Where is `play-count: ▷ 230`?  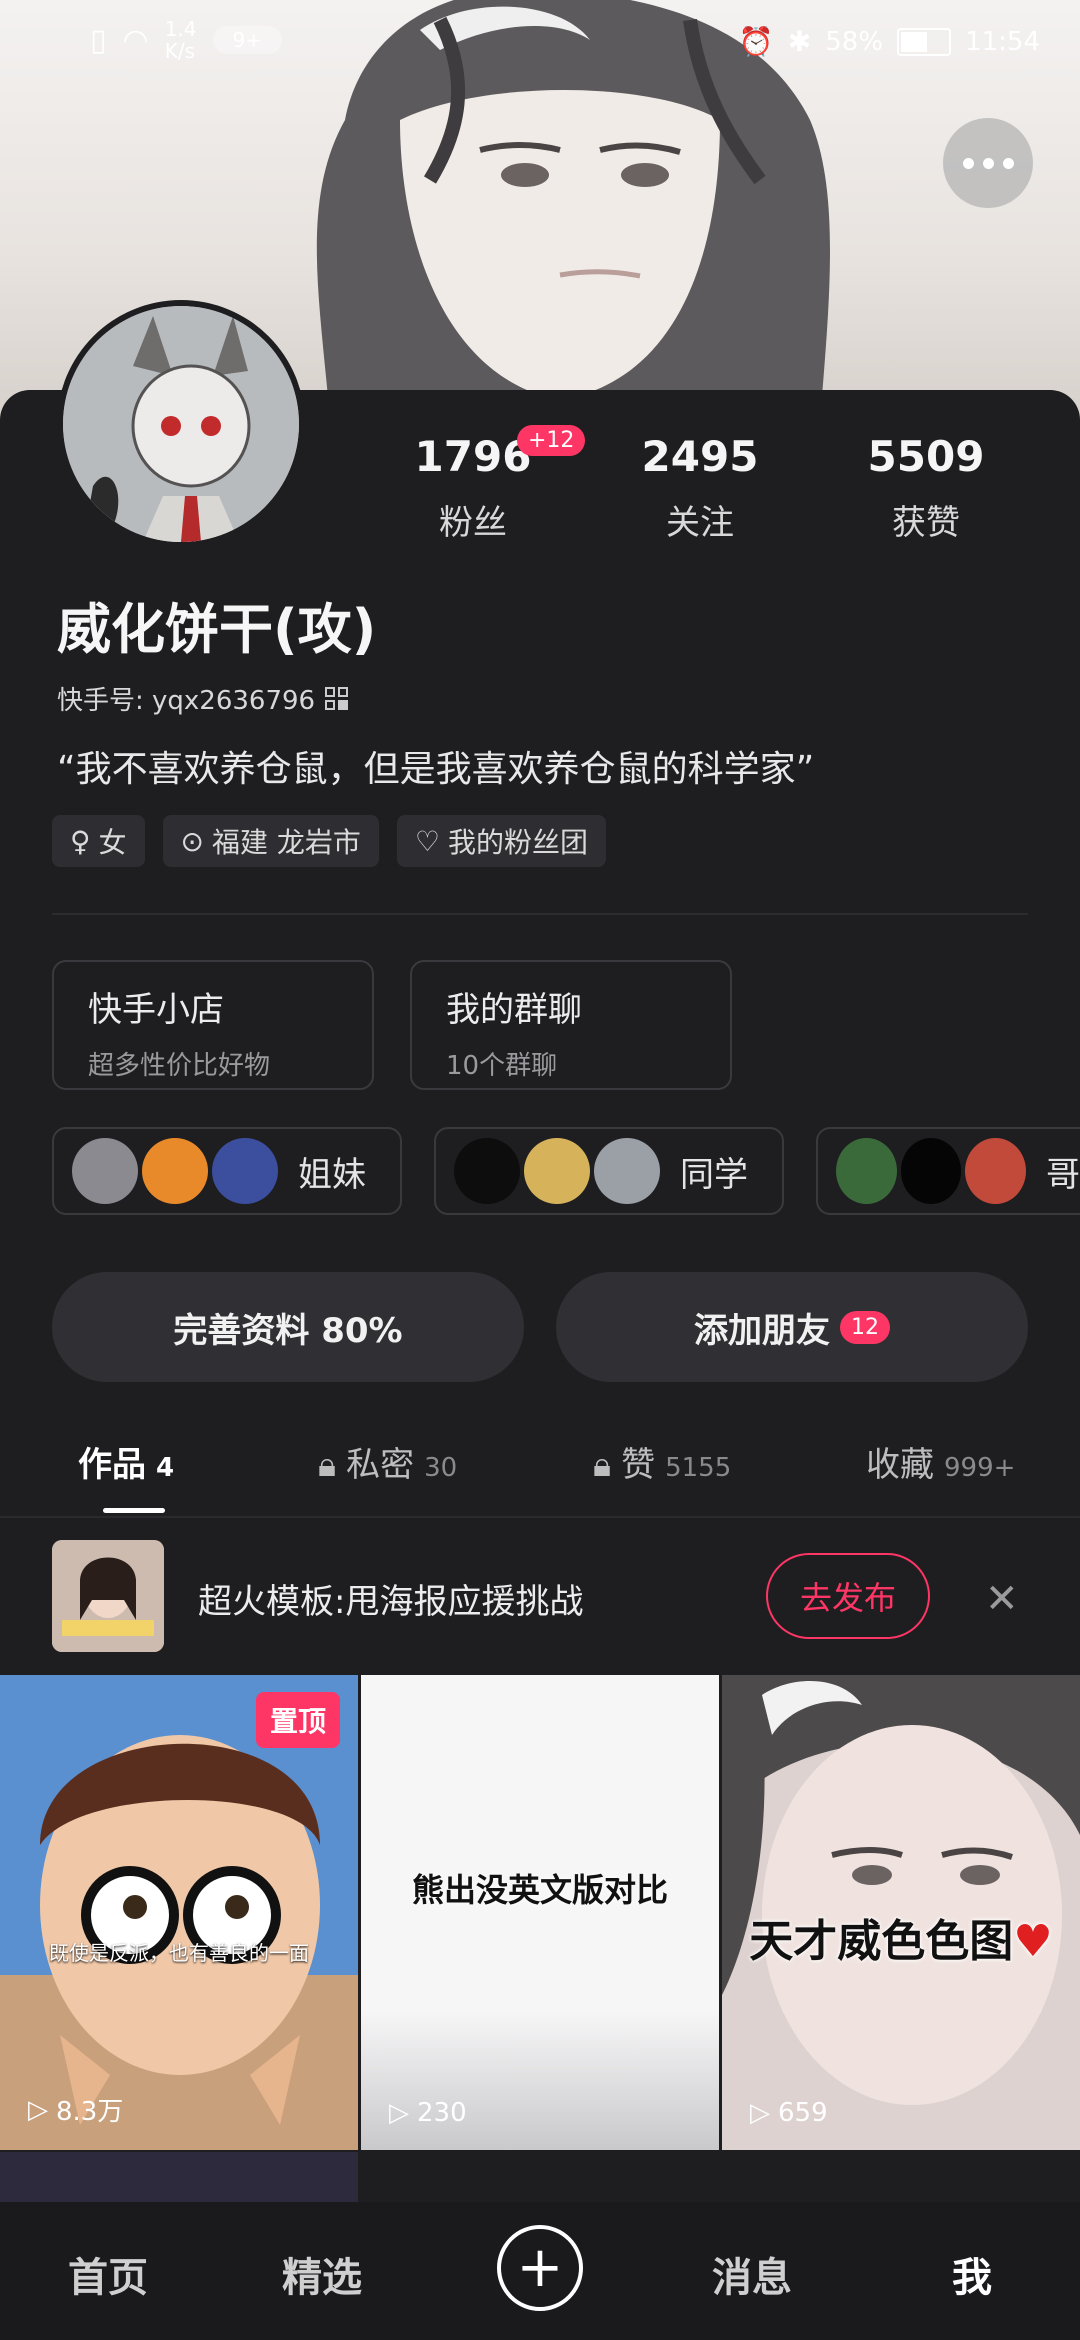
play-count: ▷ 230 is located at coordinates (428, 2113).